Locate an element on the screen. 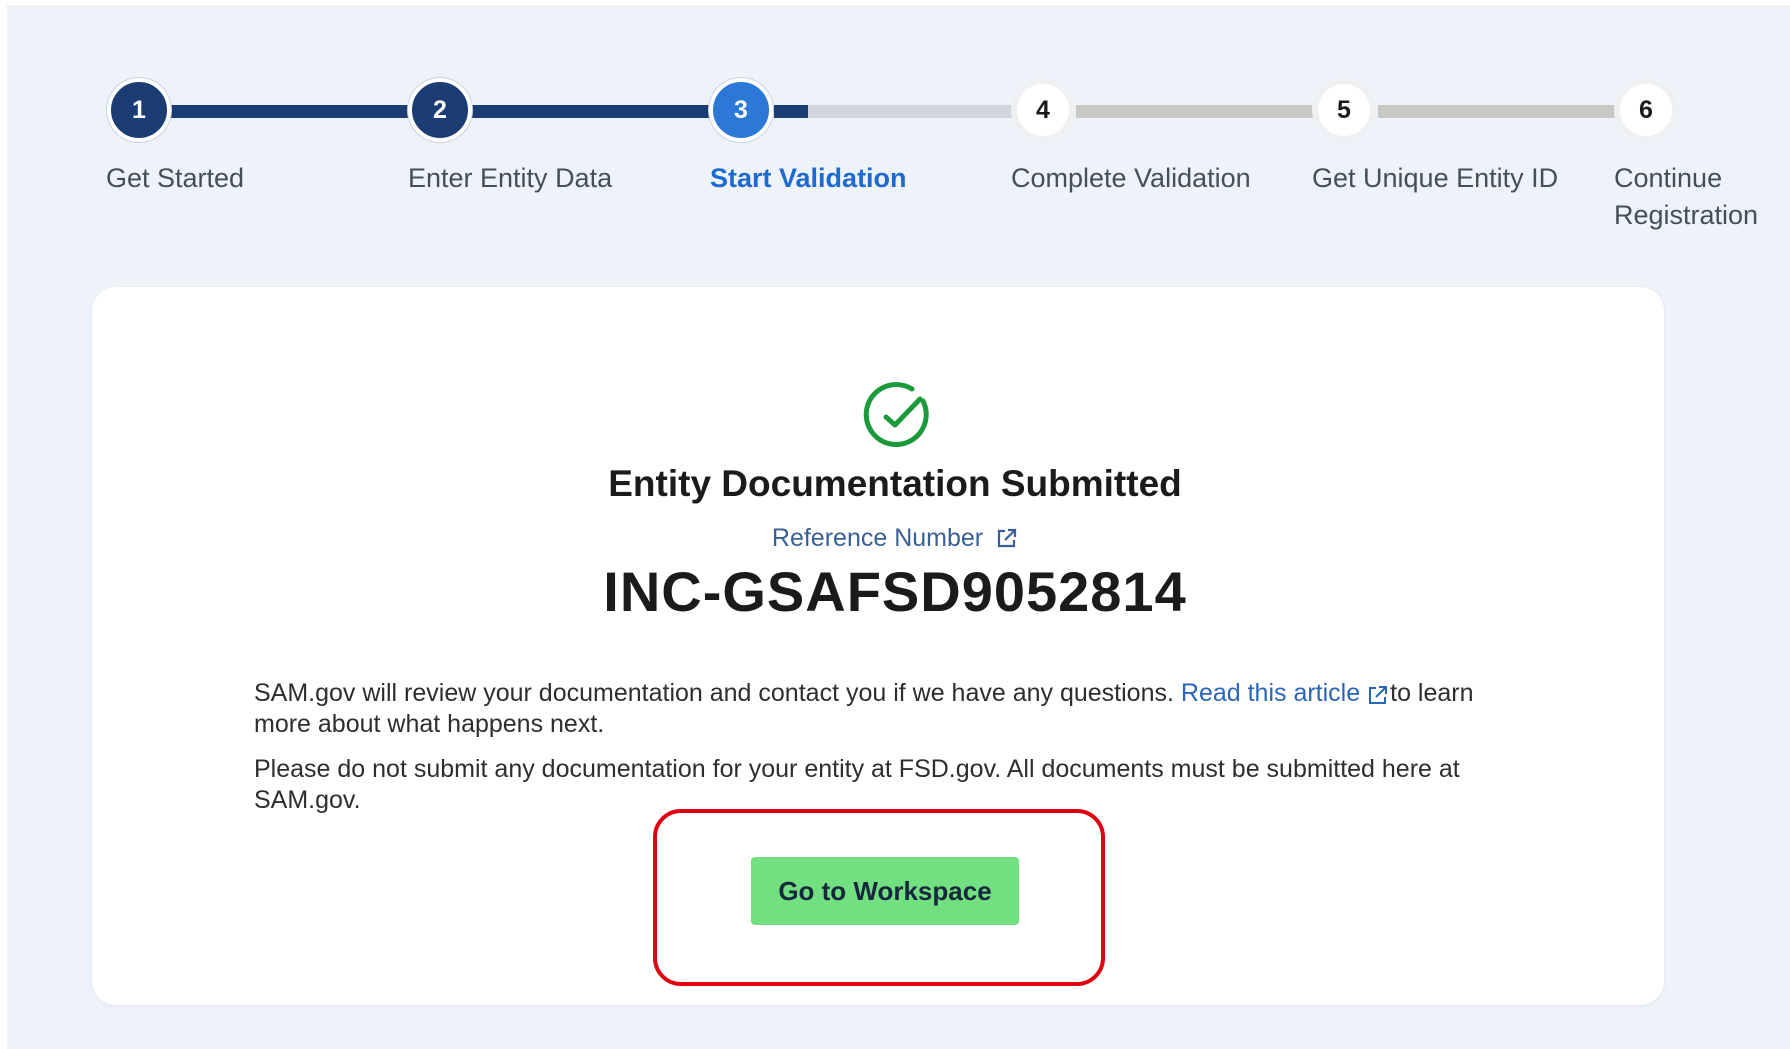 The width and height of the screenshot is (1790, 1049). step-5-number: 5 is located at coordinates (1344, 109).